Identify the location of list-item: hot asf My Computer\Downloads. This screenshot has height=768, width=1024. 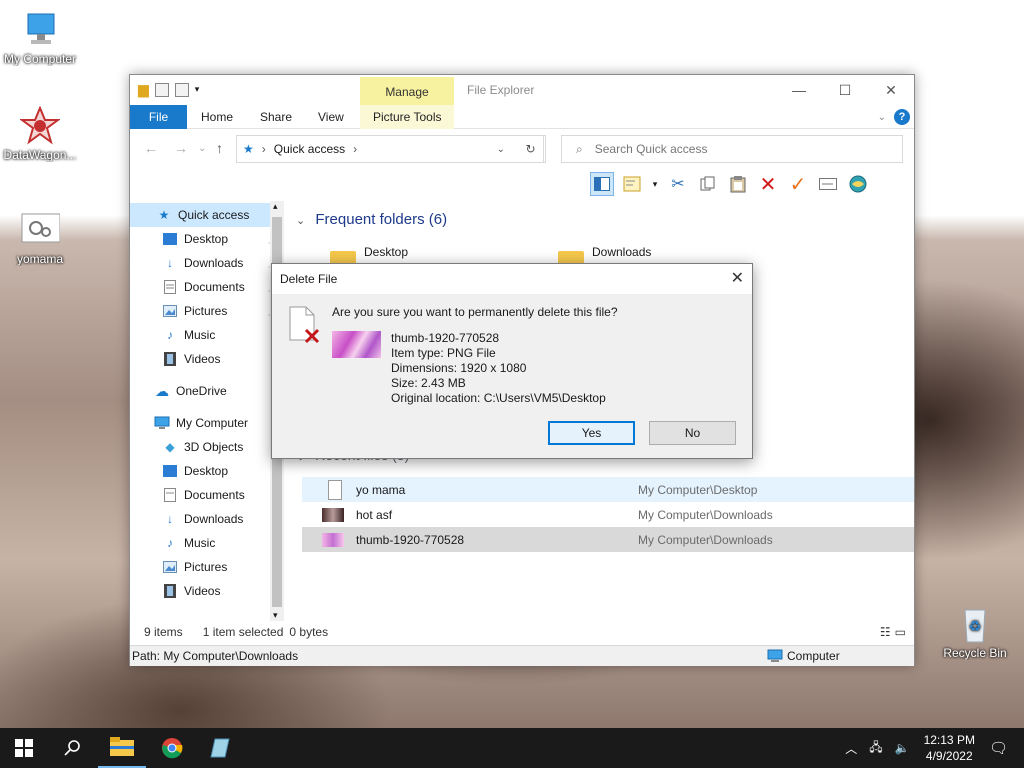
(608, 514).